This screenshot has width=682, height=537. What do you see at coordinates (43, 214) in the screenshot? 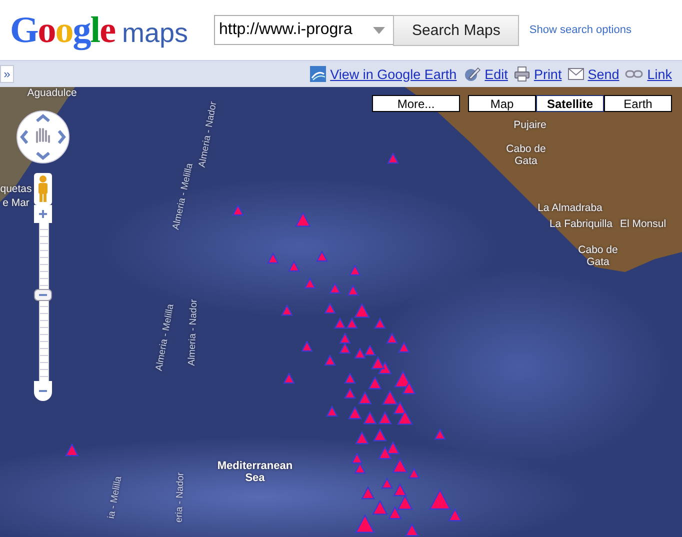
I see `zoom-in-icon` at bounding box center [43, 214].